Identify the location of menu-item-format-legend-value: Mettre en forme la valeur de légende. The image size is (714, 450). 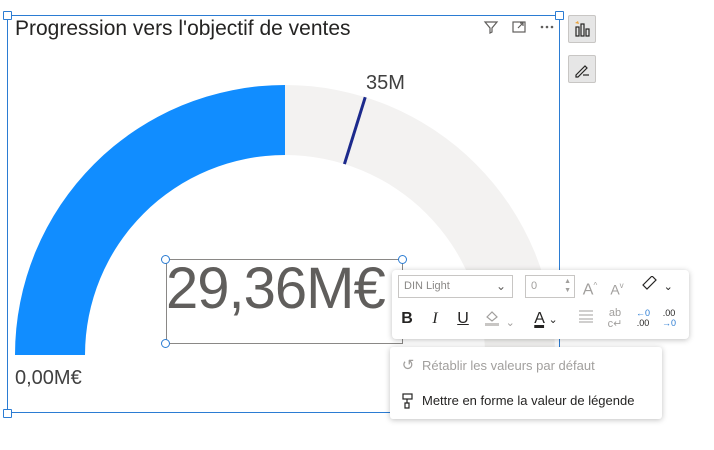
(526, 401).